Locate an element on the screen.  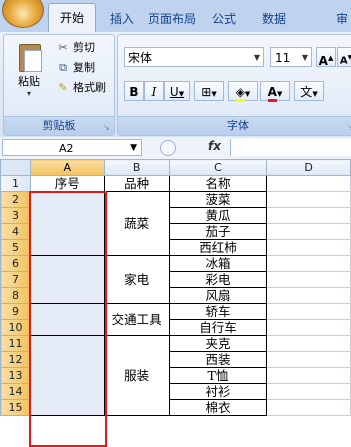
tab-home: 开始 is located at coordinates (72, 18).